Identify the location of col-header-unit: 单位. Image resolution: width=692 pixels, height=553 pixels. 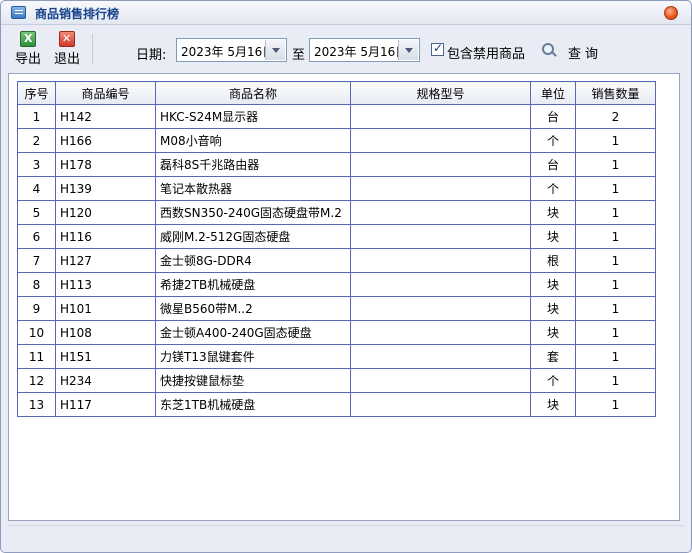
(553, 93).